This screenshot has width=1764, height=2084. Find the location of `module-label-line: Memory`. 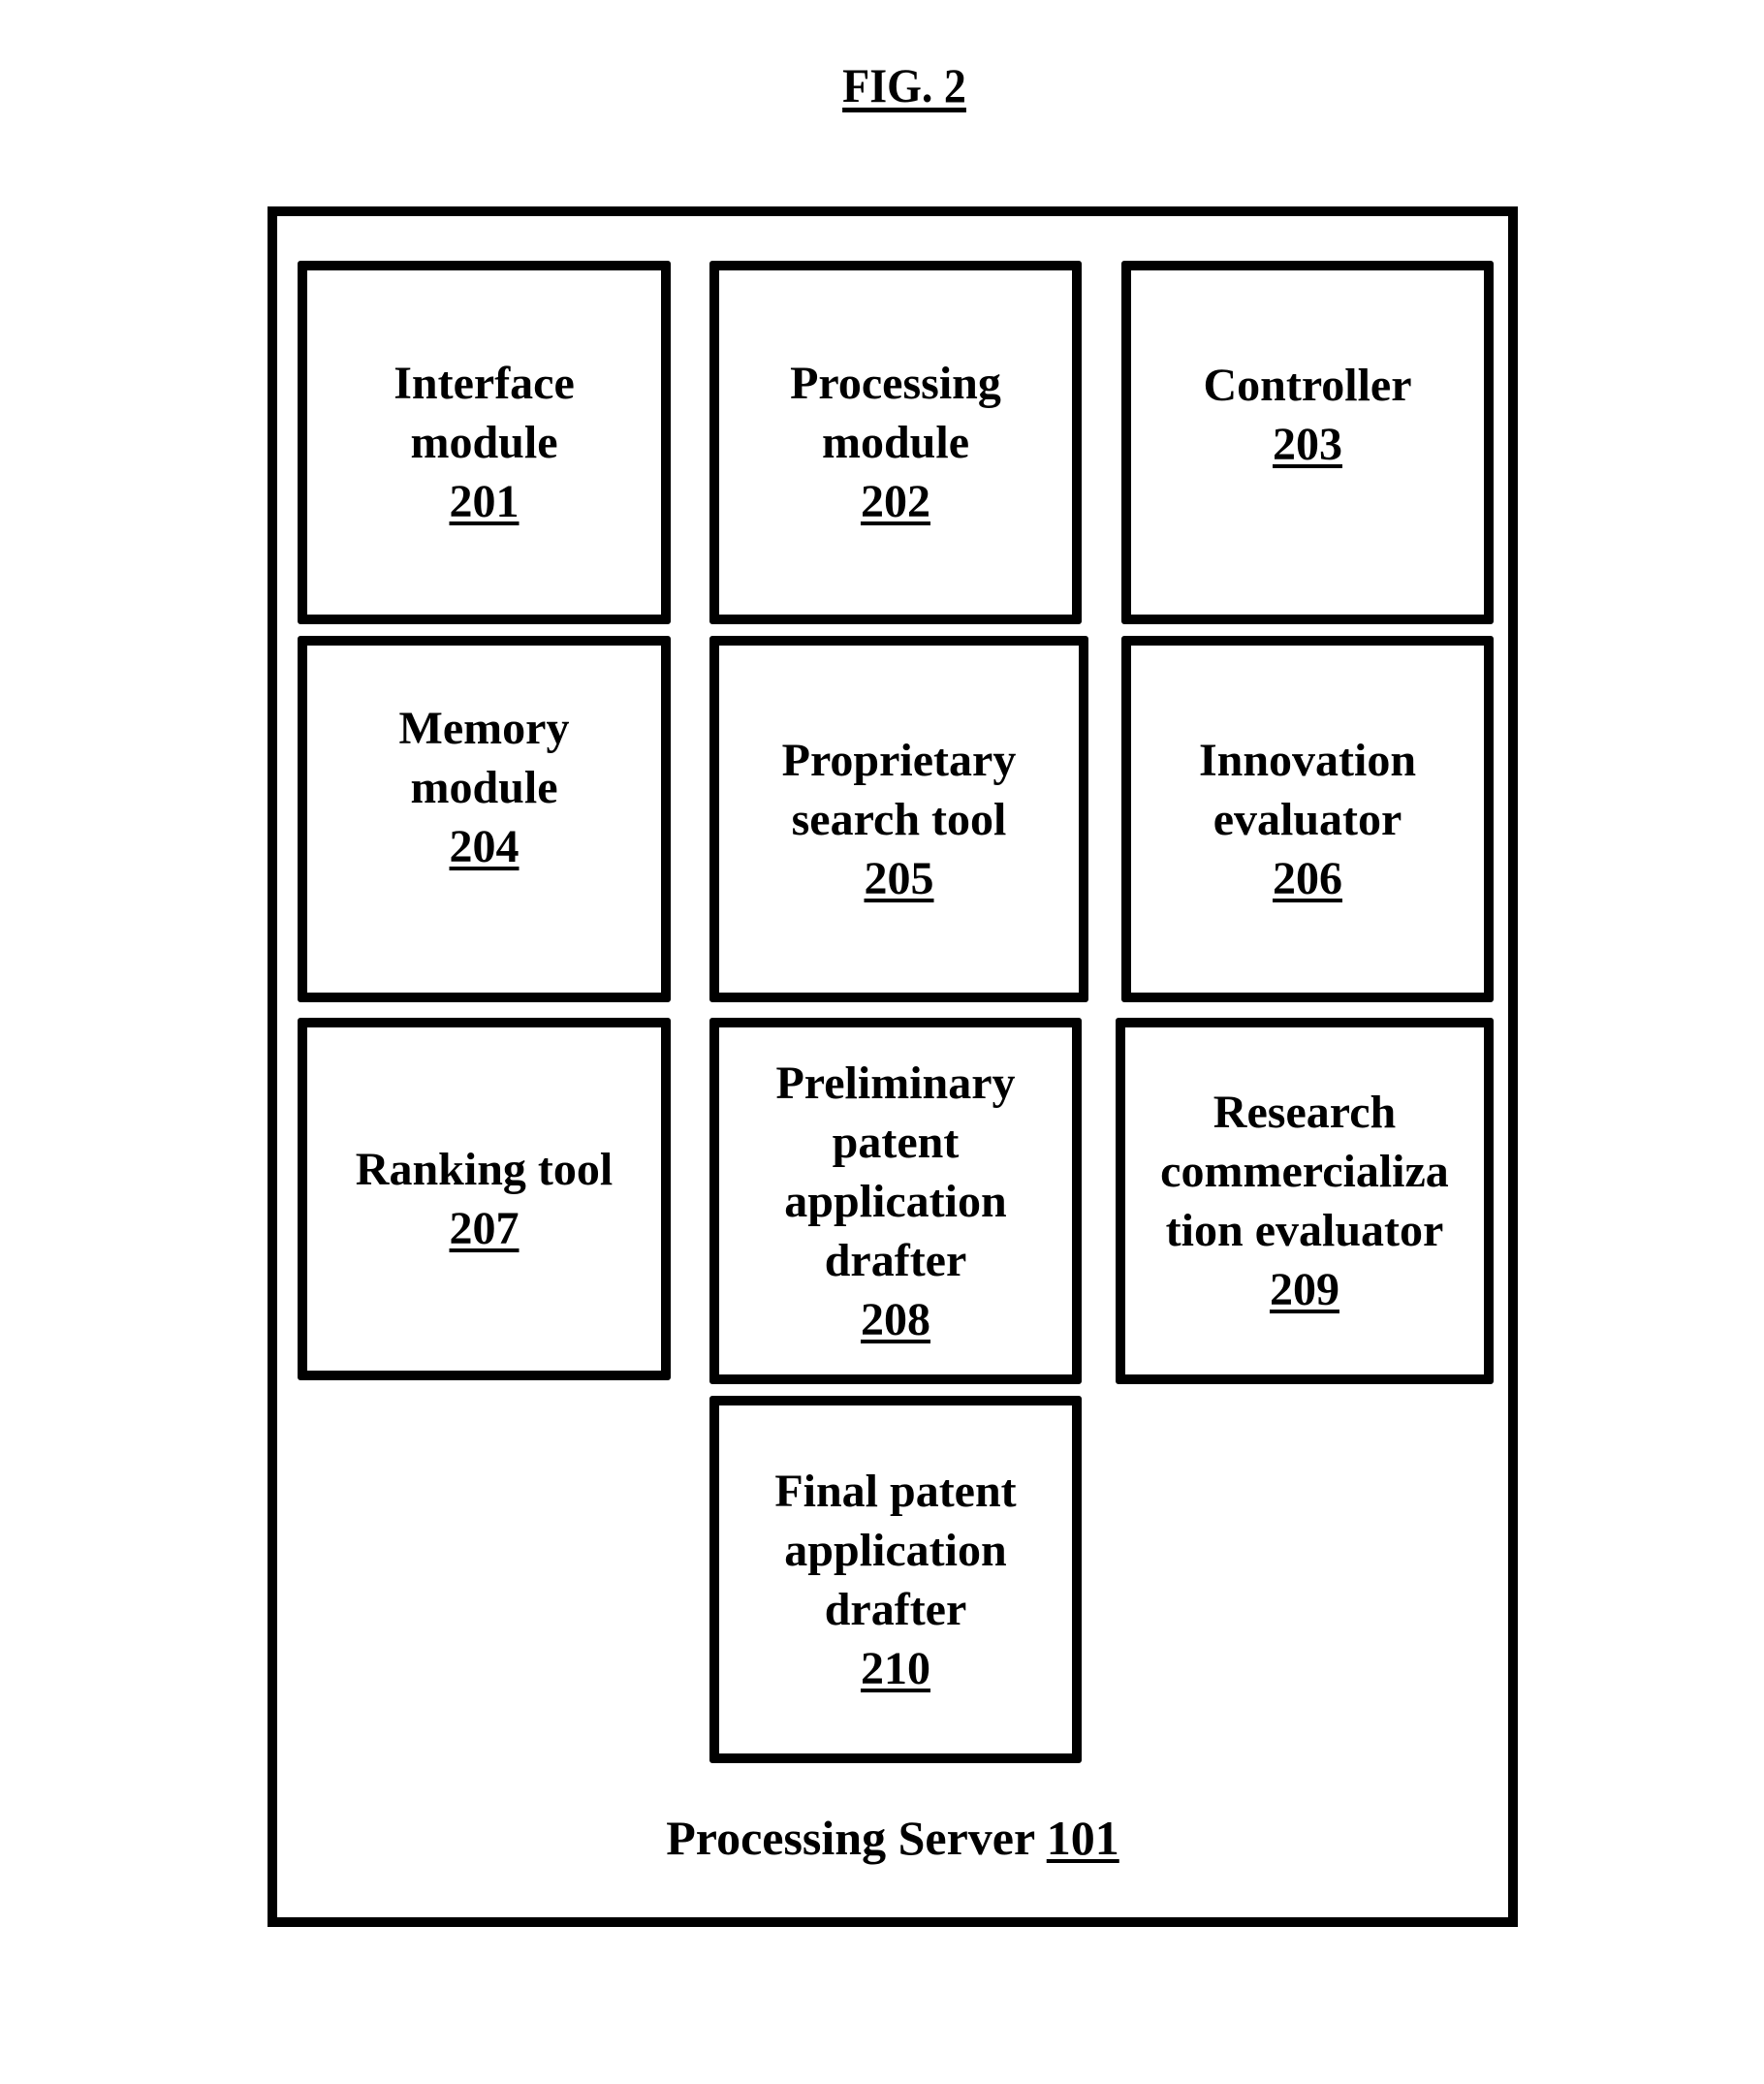

module-label-line: Memory is located at coordinates (484, 728).